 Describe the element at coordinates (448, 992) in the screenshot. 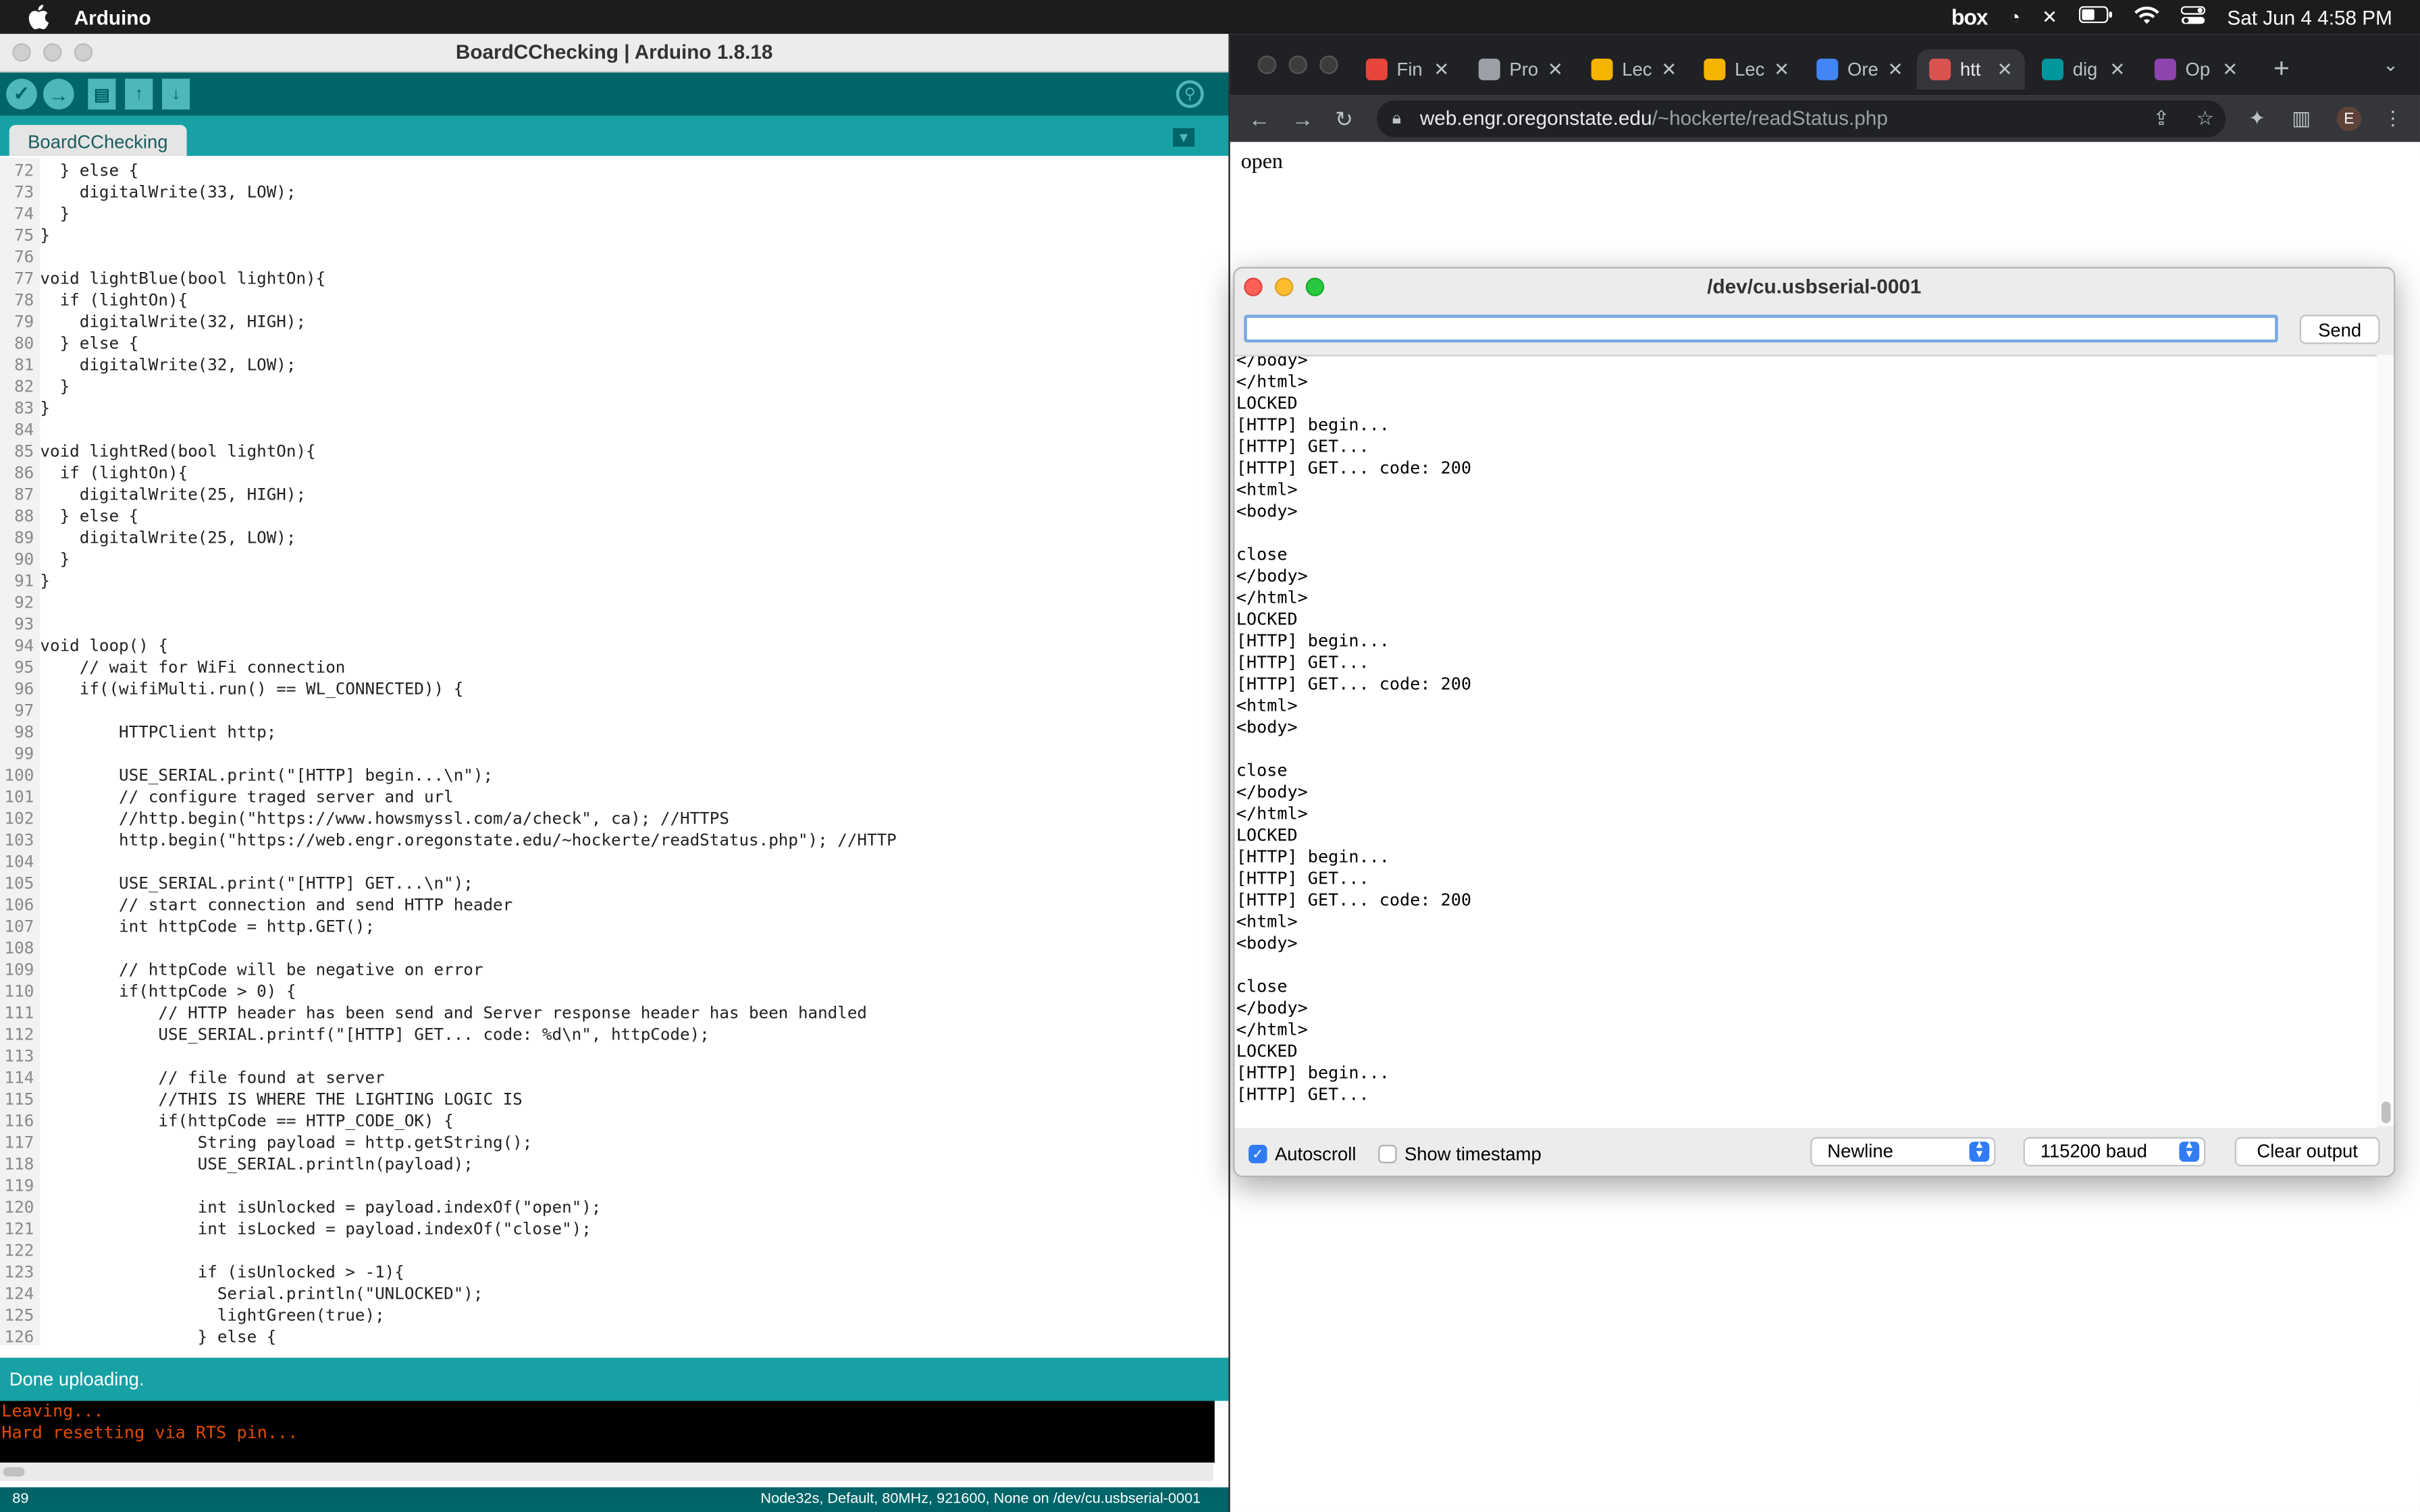

I see `code-line: 110 if(httpCode > 0) {` at that location.